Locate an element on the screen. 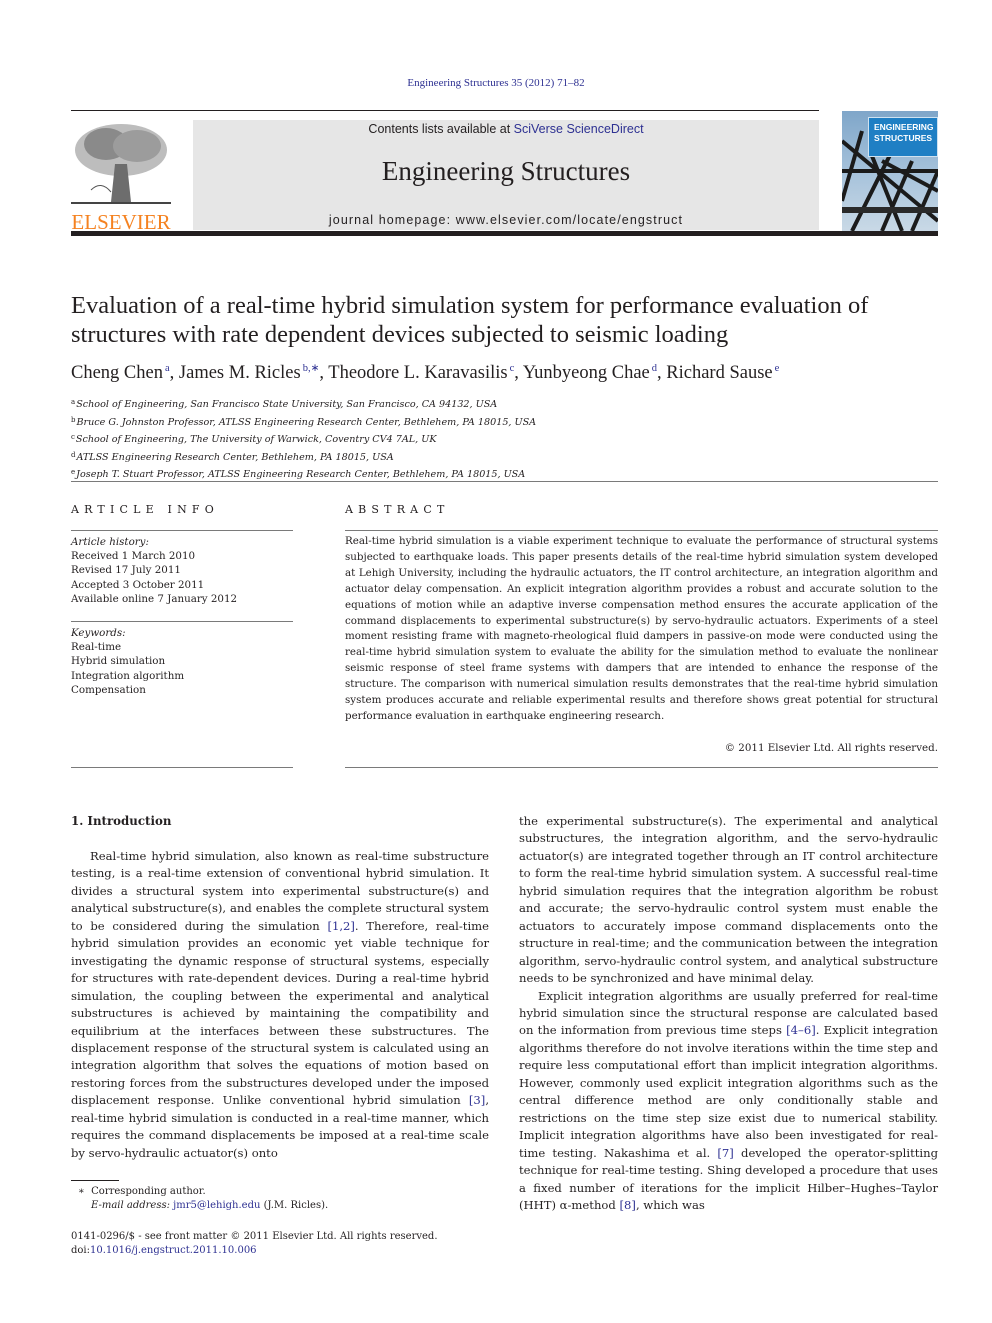 The height and width of the screenshot is (1323, 992). homepage-prefix: journal homepage: is located at coordinates (392, 220).